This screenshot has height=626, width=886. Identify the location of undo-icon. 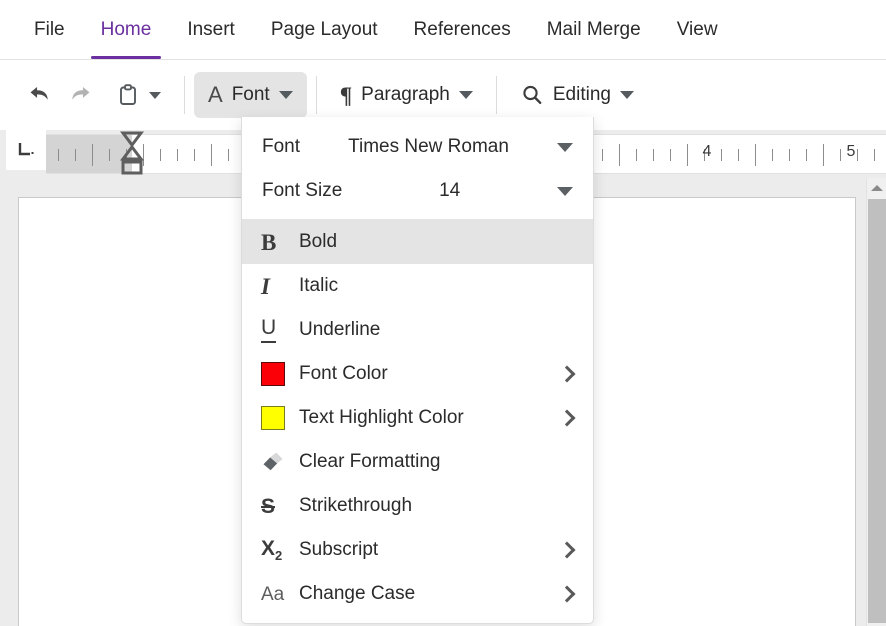
(39, 93).